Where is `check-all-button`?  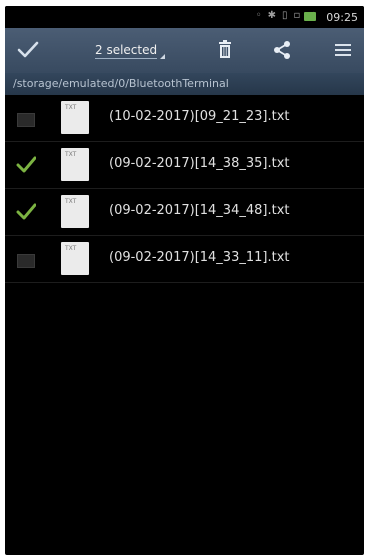
check-all-button is located at coordinates (28, 50).